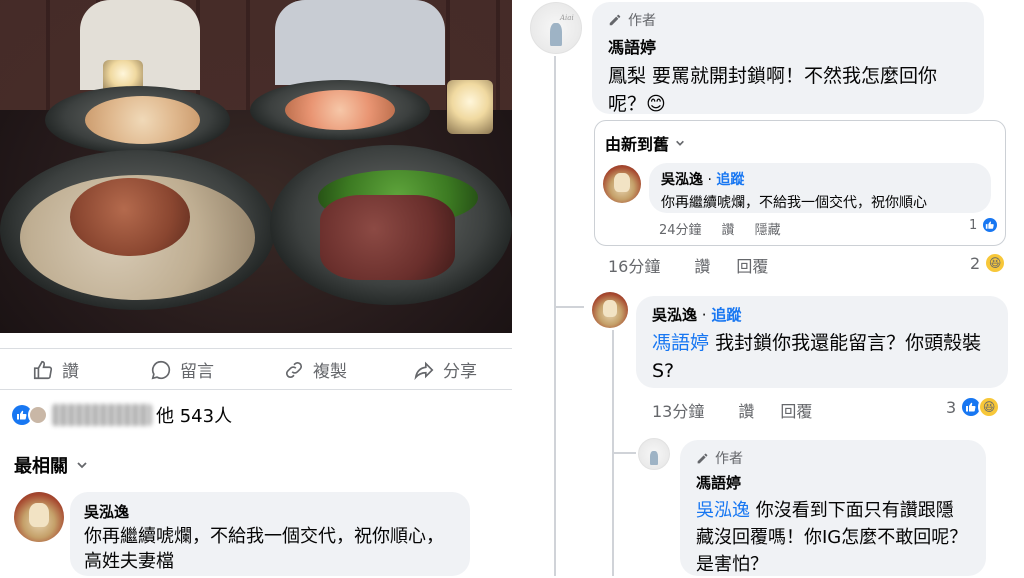 The image size is (1024, 578). I want to click on reply1-text-row: 馮語婷 我封鎖你我還能留言？你頭殼裝S?, so click(822, 357).